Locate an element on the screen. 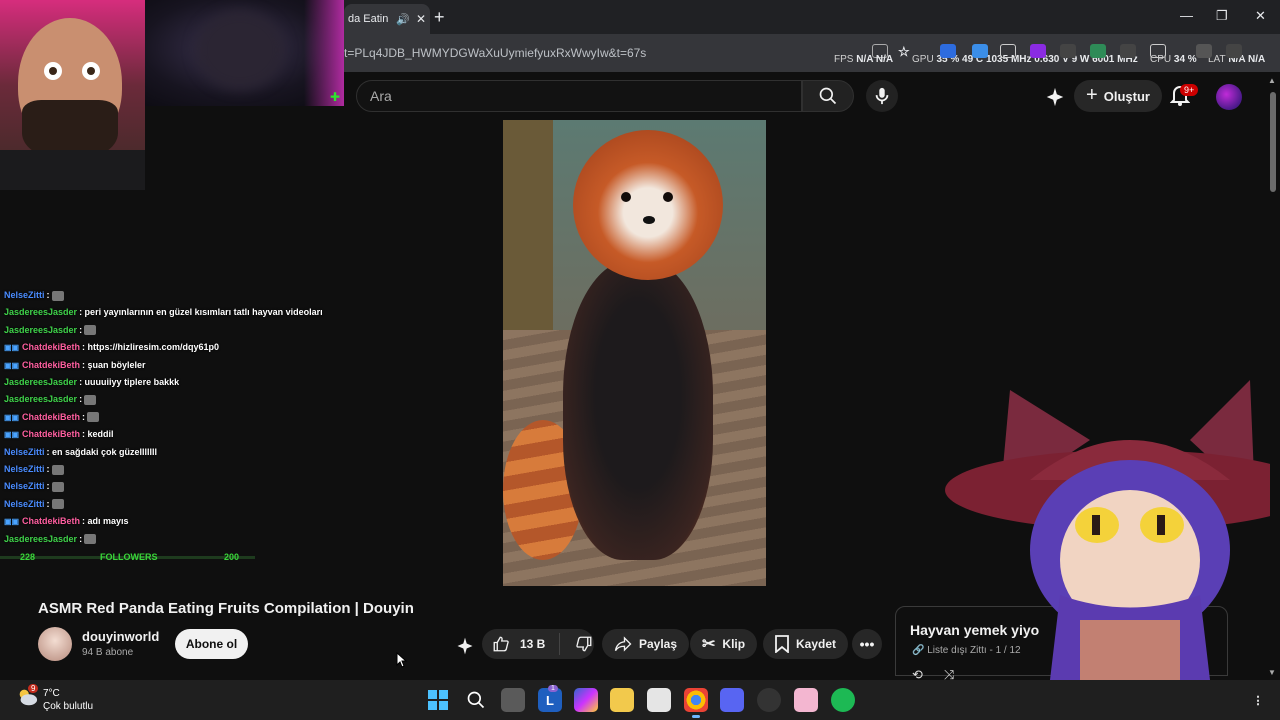 This screenshot has height=720, width=1280. clip-button: ✂ Klip is located at coordinates (724, 644).